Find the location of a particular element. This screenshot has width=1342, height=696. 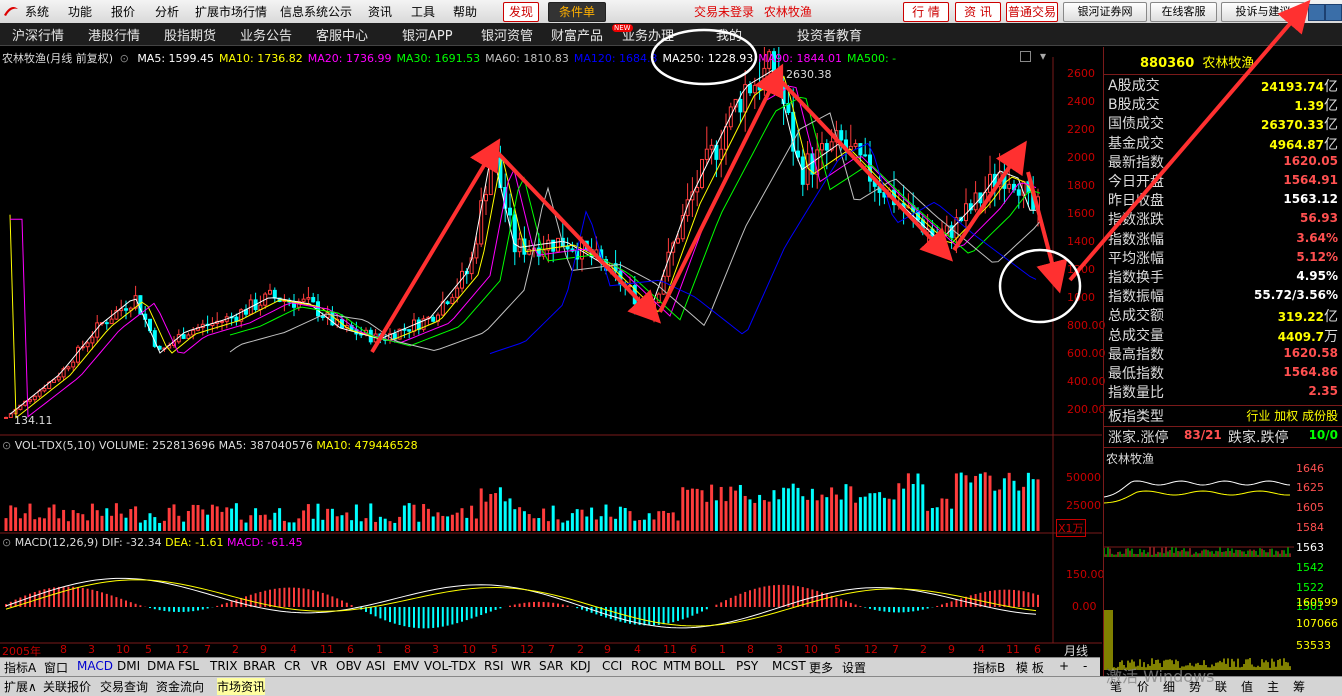

indicator-tab: MCST is located at coordinates (789, 666).